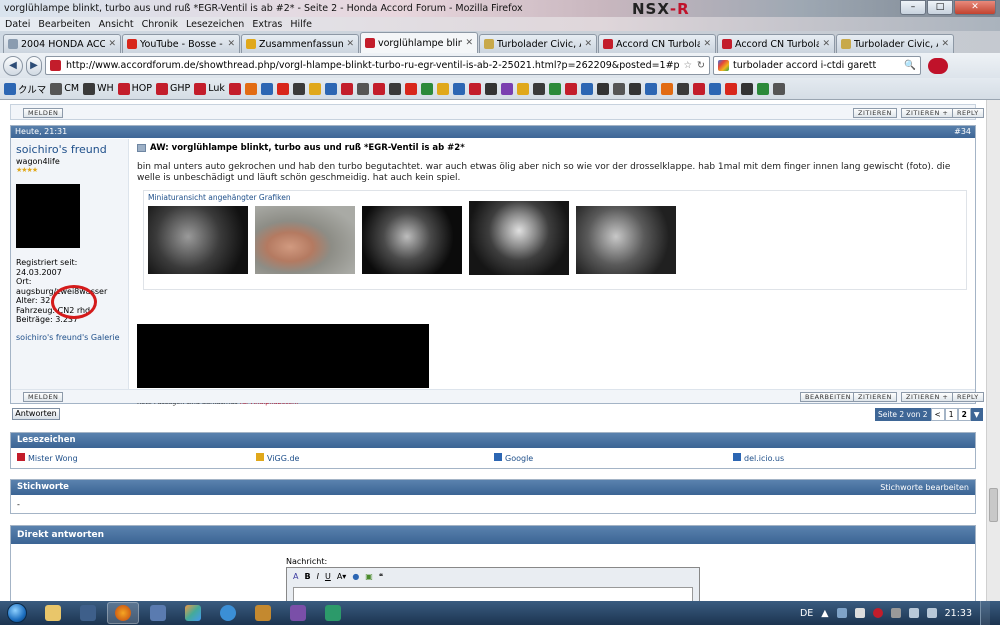 The image size is (1000, 625). Describe the element at coordinates (985, 613) in the screenshot. I see `show-desktop-button` at that location.